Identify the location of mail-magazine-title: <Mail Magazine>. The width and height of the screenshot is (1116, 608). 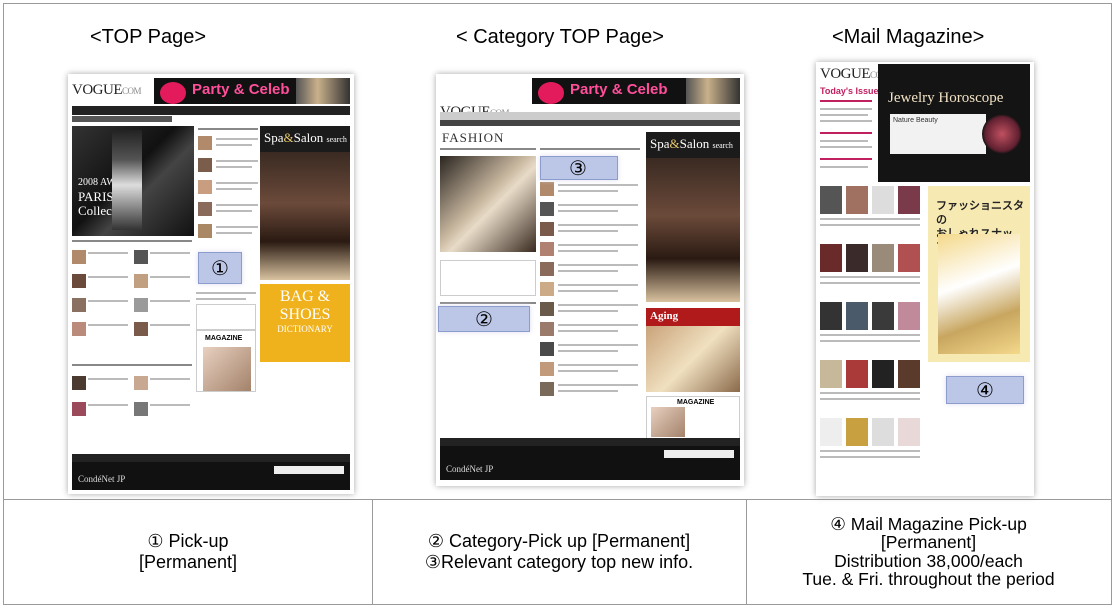
(908, 37).